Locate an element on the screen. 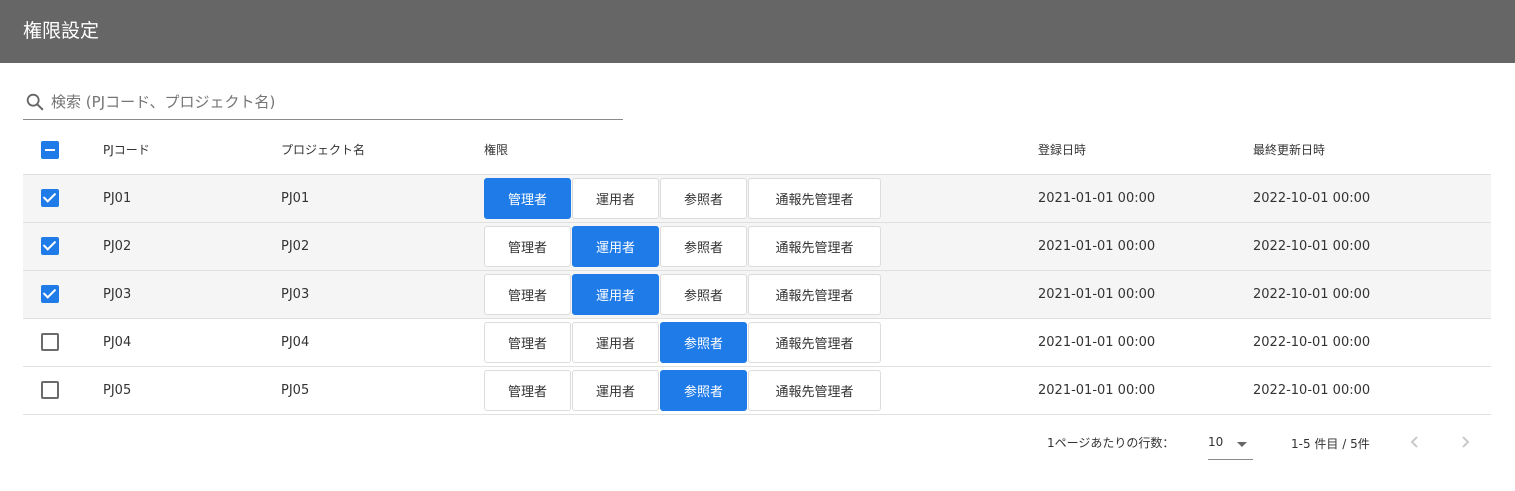 Image resolution: width=1515 pixels, height=491 pixels. column-header-permission: 権限 is located at coordinates (496, 150).